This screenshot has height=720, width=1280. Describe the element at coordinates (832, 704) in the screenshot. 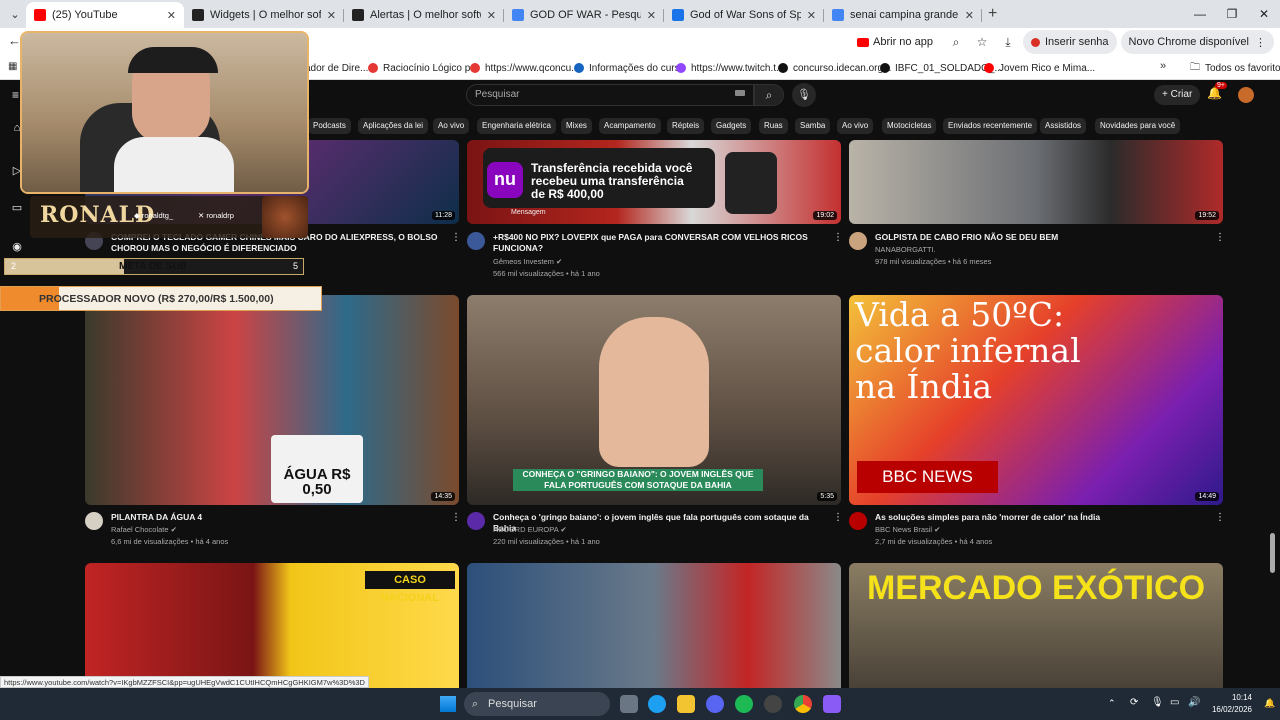

I see `streaming-app-icon` at that location.